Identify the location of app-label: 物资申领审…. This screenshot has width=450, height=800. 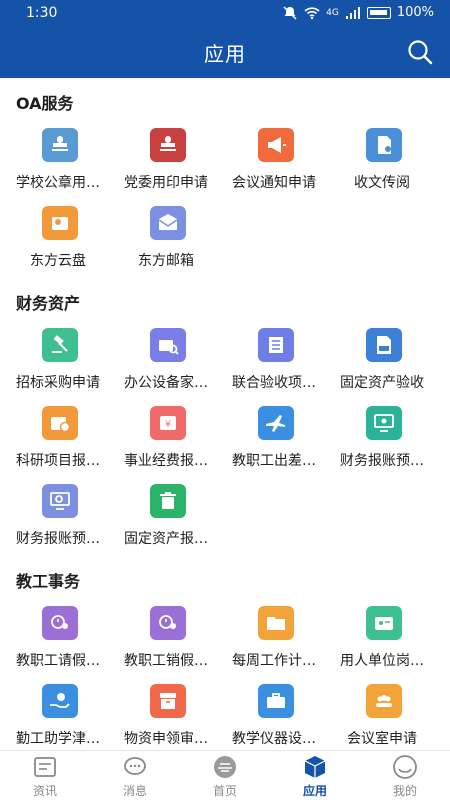
(166, 739).